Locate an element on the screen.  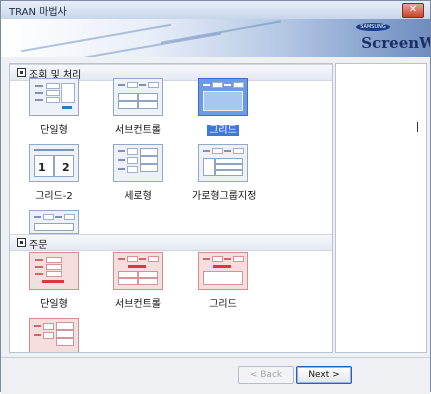
order-template-grid: 그리드 is located at coordinates (223, 281).